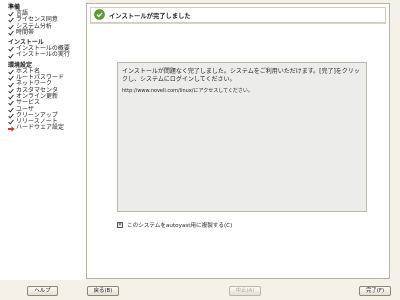  I want to click on abort-button: 中止(A), so click(245, 291).